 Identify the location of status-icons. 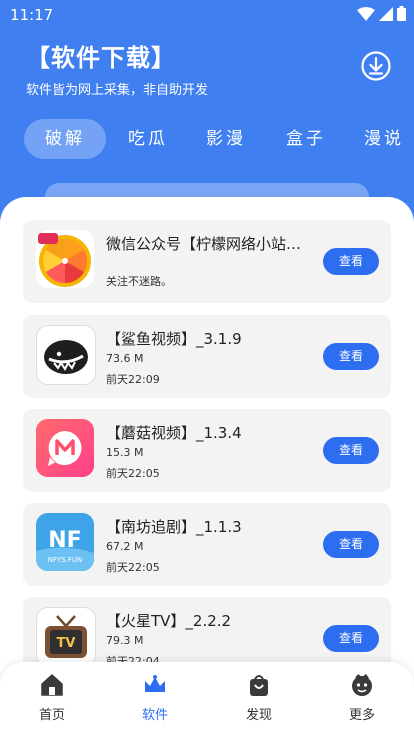
(381, 13).